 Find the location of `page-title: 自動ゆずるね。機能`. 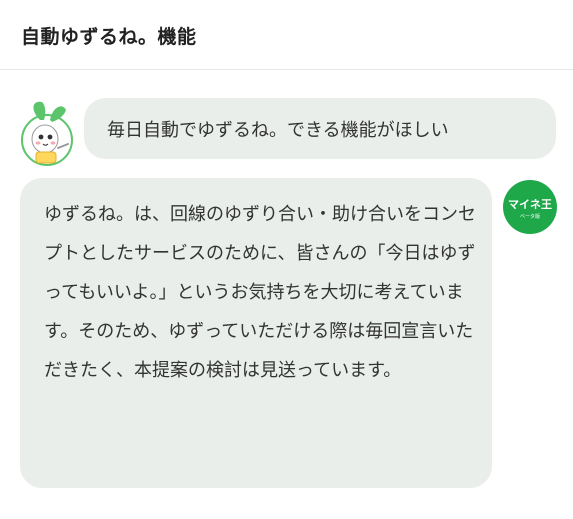

page-title: 自動ゆずるね。機能 is located at coordinates (109, 37).